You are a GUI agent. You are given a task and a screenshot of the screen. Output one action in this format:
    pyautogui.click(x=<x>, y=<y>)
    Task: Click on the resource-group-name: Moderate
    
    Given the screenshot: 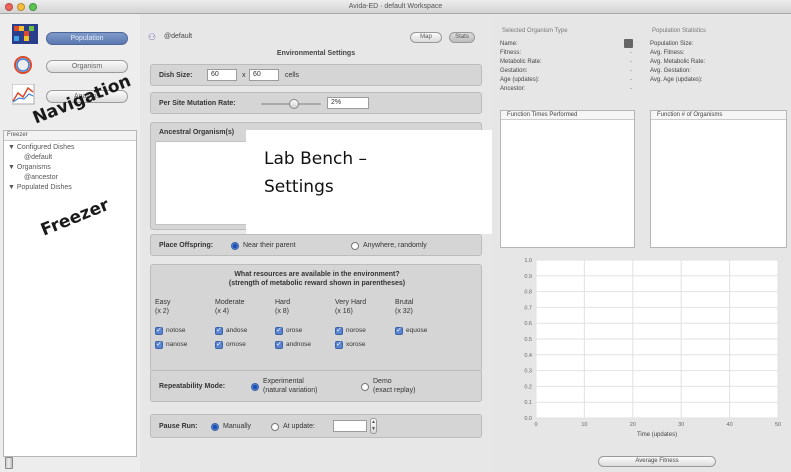 What is the action you would take?
    pyautogui.click(x=230, y=302)
    